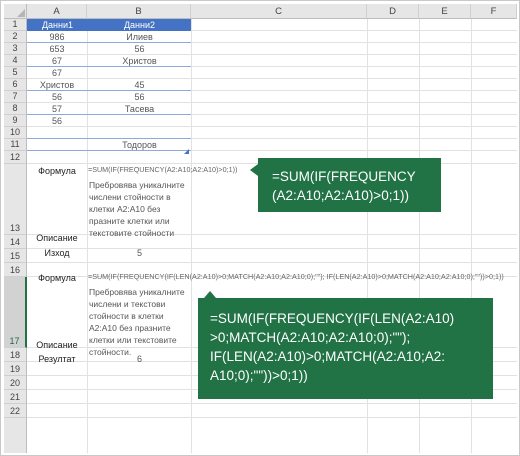  What do you see at coordinates (15, 145) in the screenshot?
I see `row-header: 11` at bounding box center [15, 145].